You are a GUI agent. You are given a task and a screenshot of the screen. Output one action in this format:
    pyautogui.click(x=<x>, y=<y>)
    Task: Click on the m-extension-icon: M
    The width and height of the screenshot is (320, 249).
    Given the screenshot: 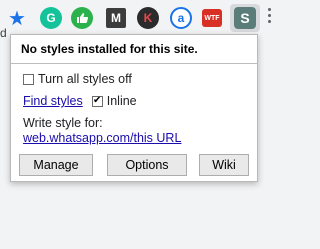 What is the action you would take?
    pyautogui.click(x=116, y=18)
    